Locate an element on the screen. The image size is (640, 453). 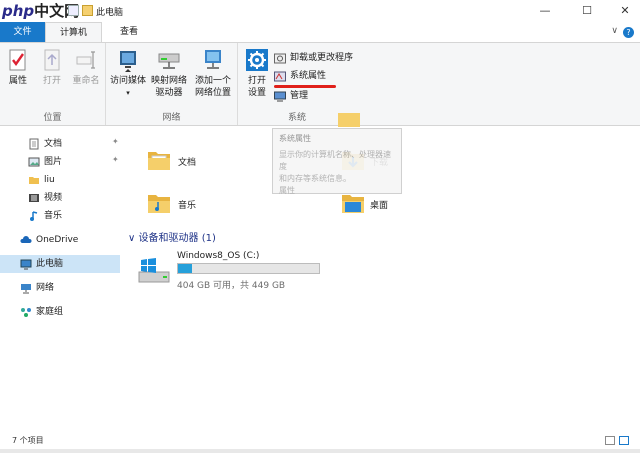
navigation-pane: 文档 ✦ 图片 ✦ liu 视频 音乐 OneDrive 此电脑 网络 家庭组 is located at coordinates (60, 277).